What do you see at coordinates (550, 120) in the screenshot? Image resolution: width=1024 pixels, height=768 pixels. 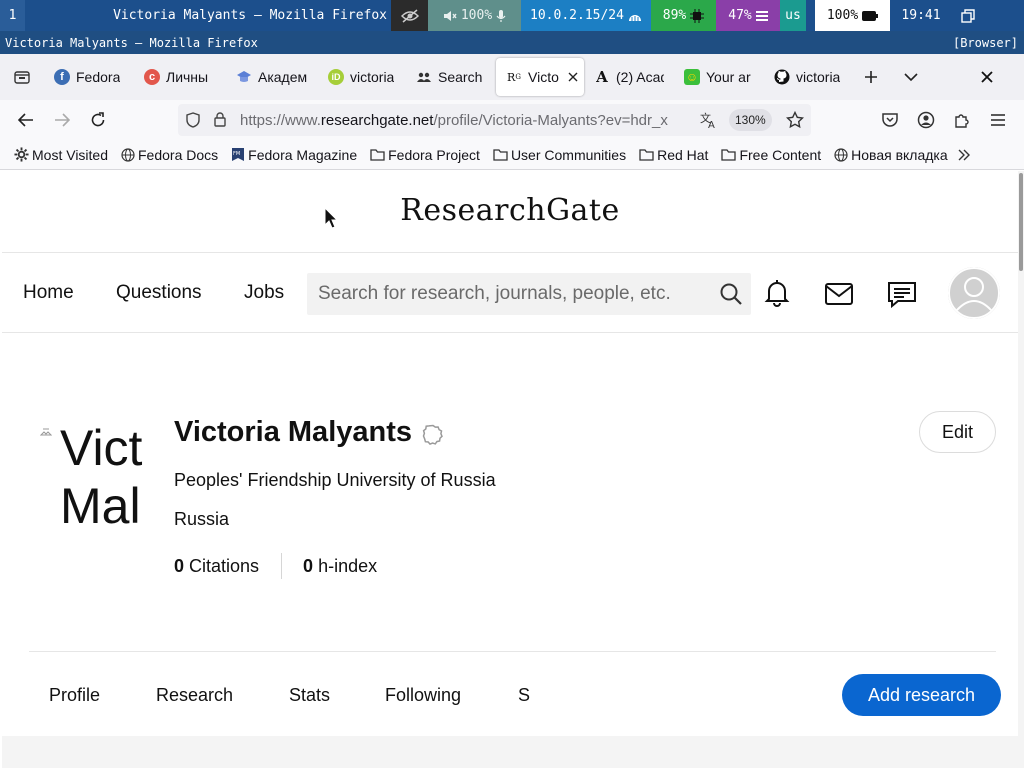 I see `url-path: /profile/Victoria-Malyants?ev=hdr_x` at bounding box center [550, 120].